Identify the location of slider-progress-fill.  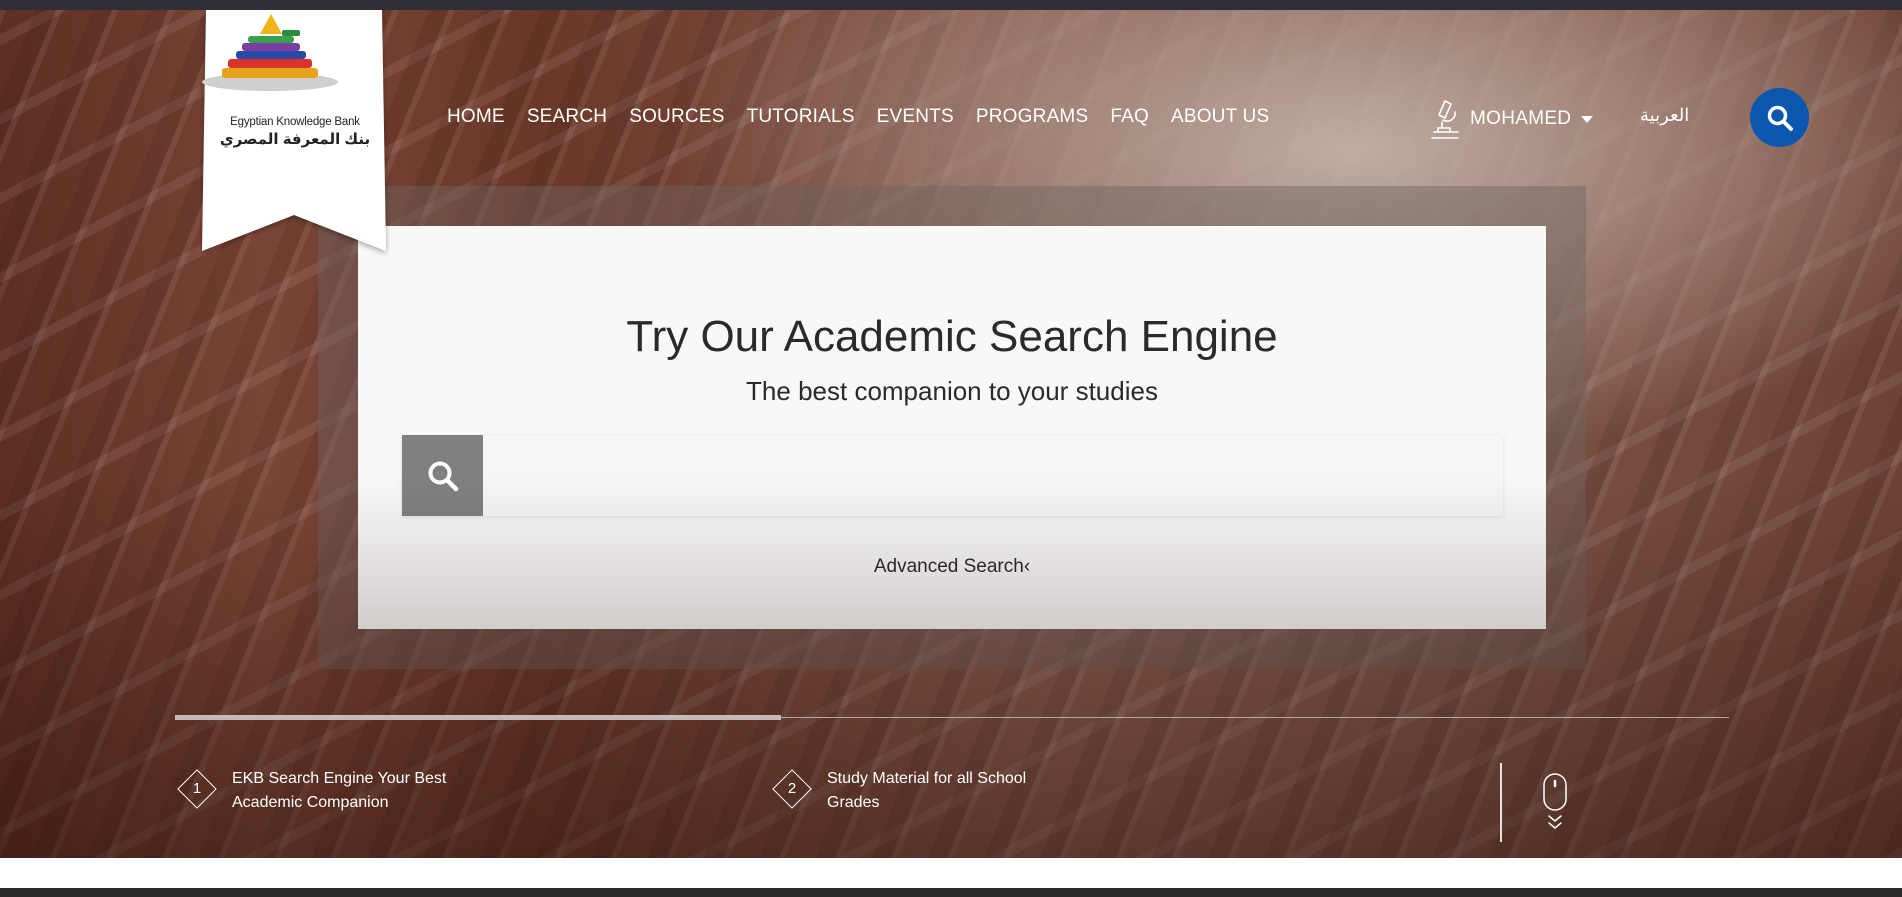
(478, 717).